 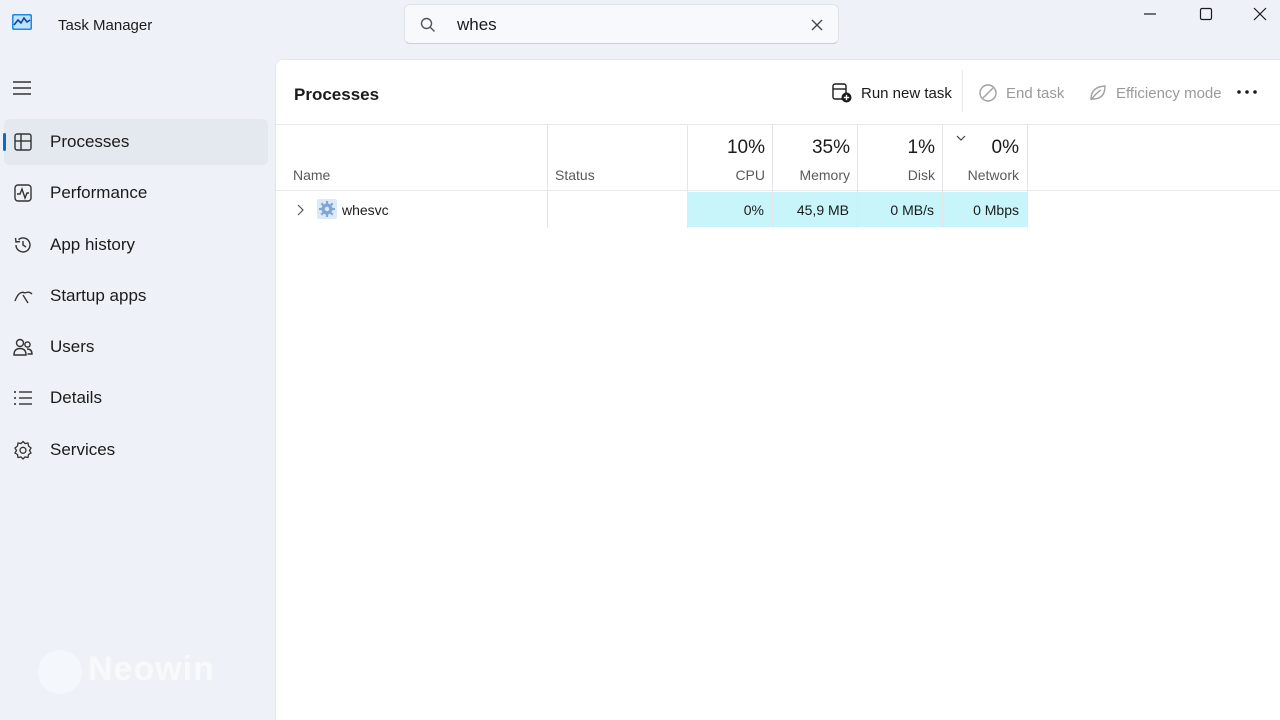 I want to click on sidebar-item-label: App history, so click(x=93, y=244).